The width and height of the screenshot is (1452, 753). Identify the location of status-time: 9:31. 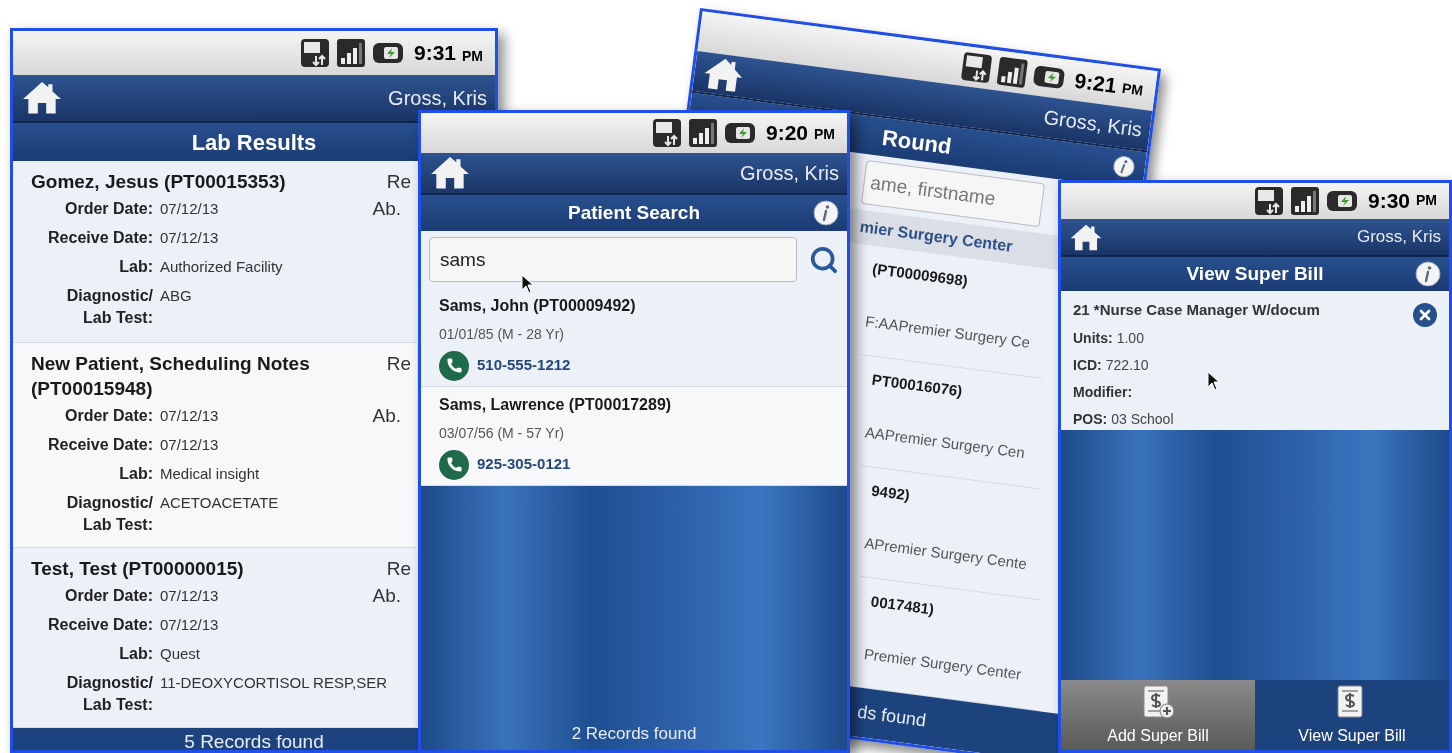
(434, 53).